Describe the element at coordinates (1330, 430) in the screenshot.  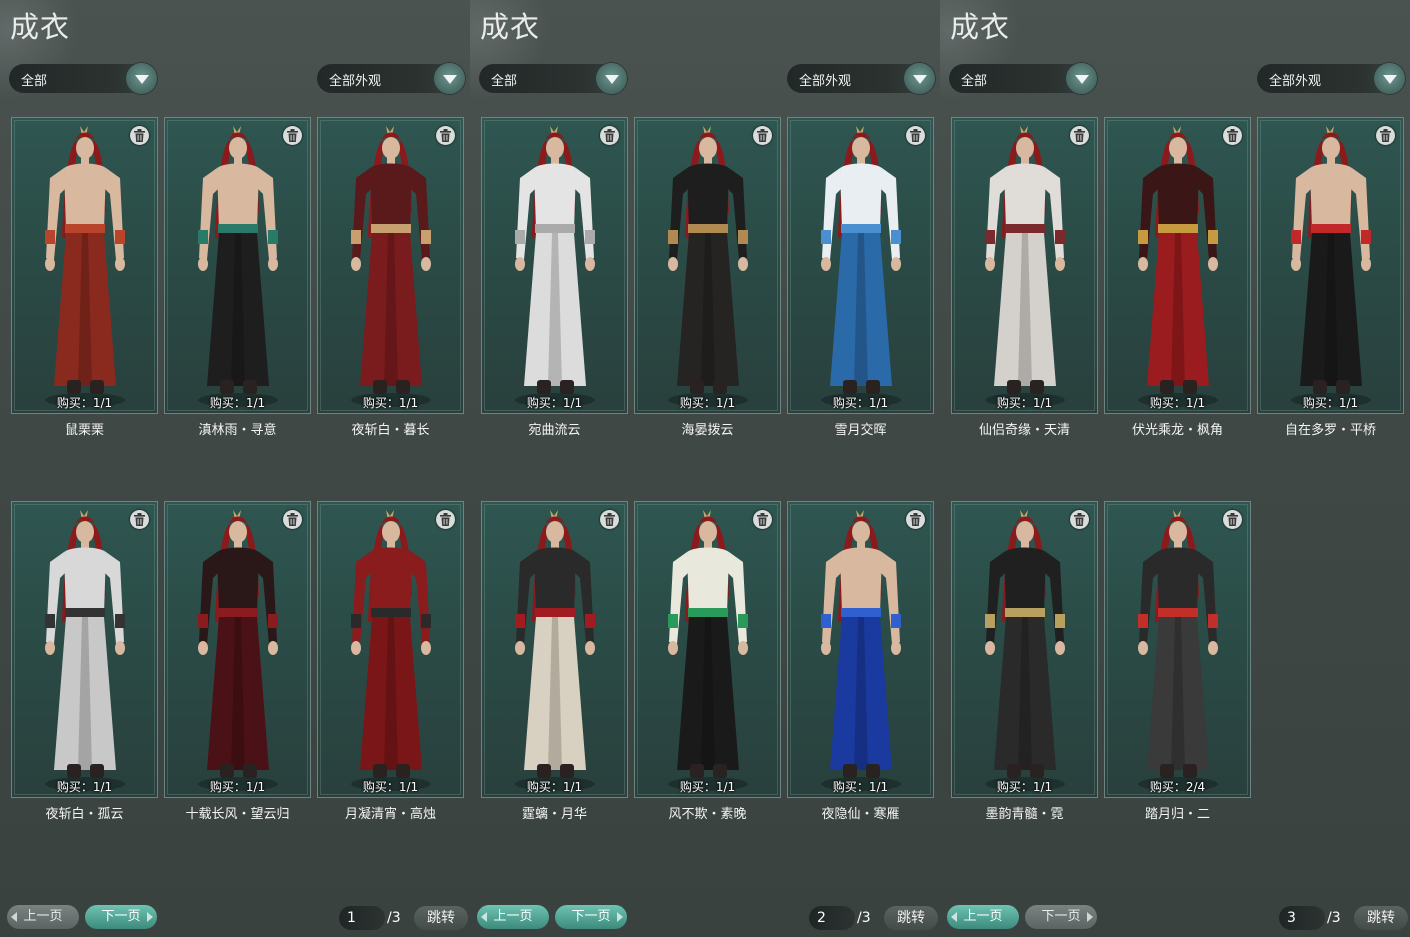
I see `outfit-name: 自在多罗・平桥` at that location.